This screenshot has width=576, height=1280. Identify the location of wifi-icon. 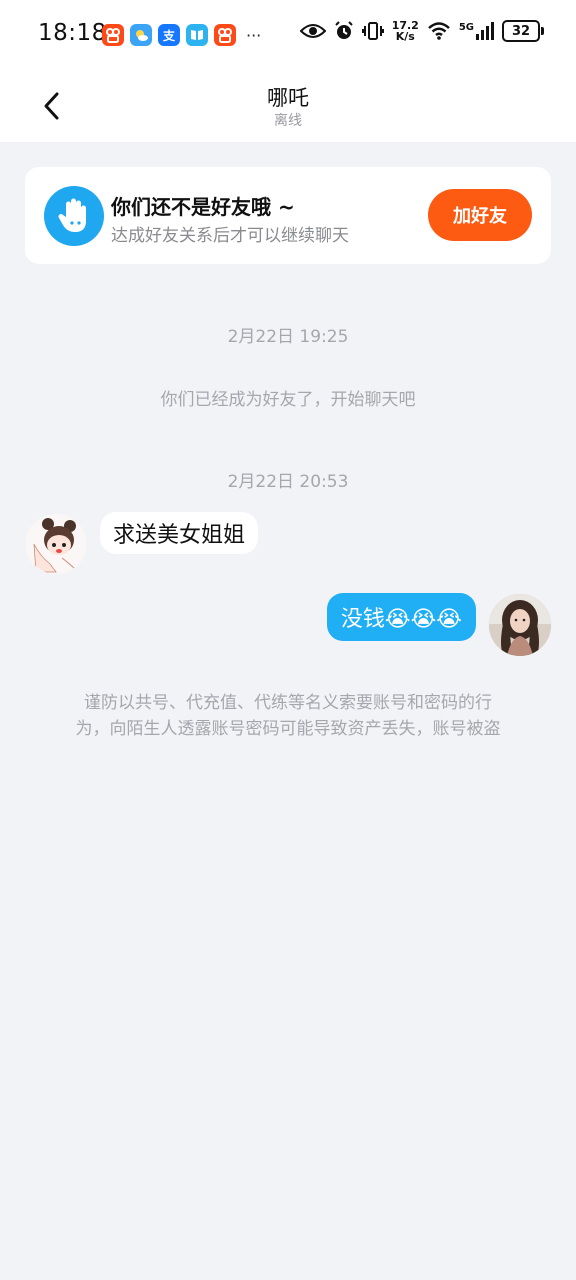
(438, 31).